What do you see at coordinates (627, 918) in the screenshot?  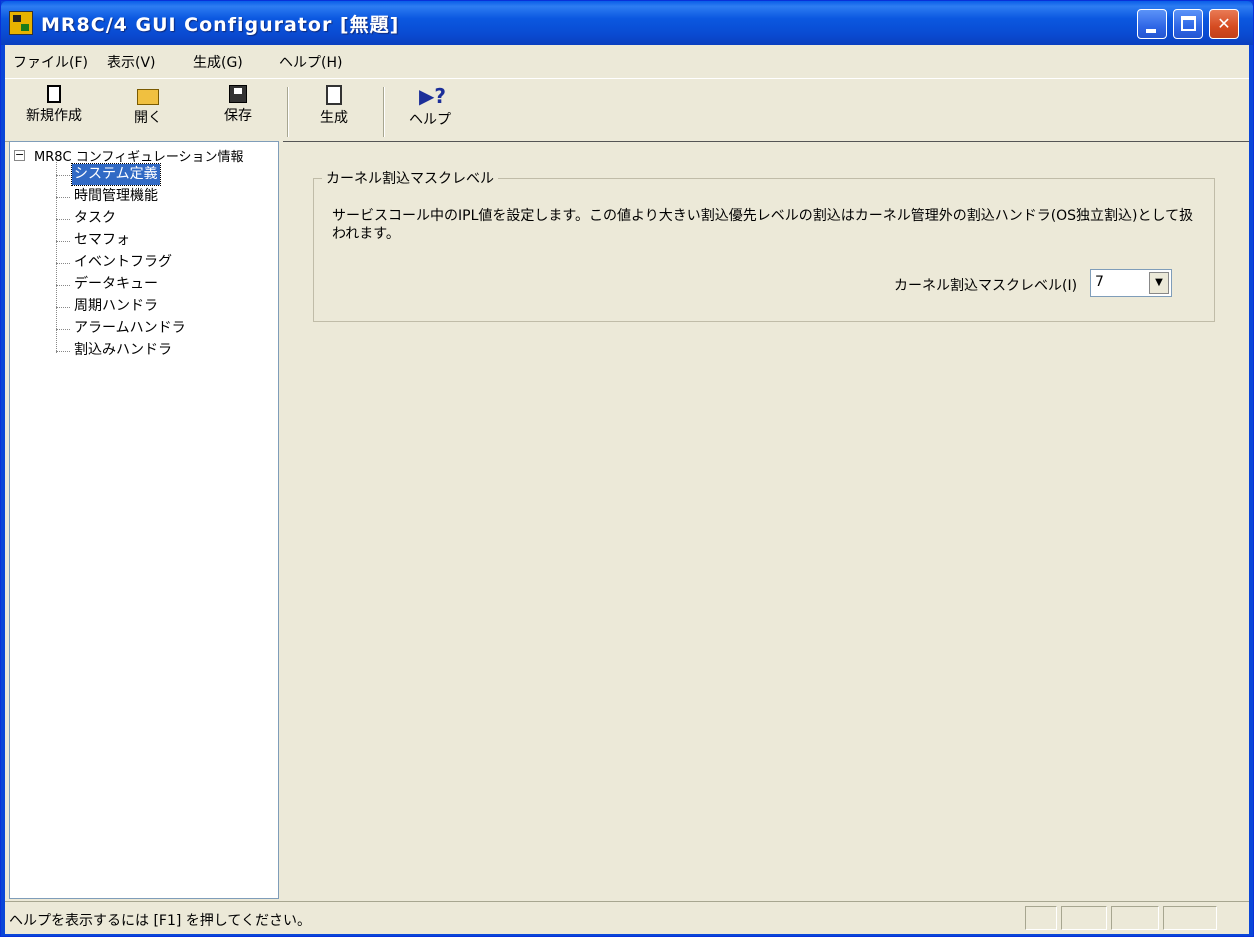 I see `status-bar: ヘルプを表示するには [F1] を押してください。` at bounding box center [627, 918].